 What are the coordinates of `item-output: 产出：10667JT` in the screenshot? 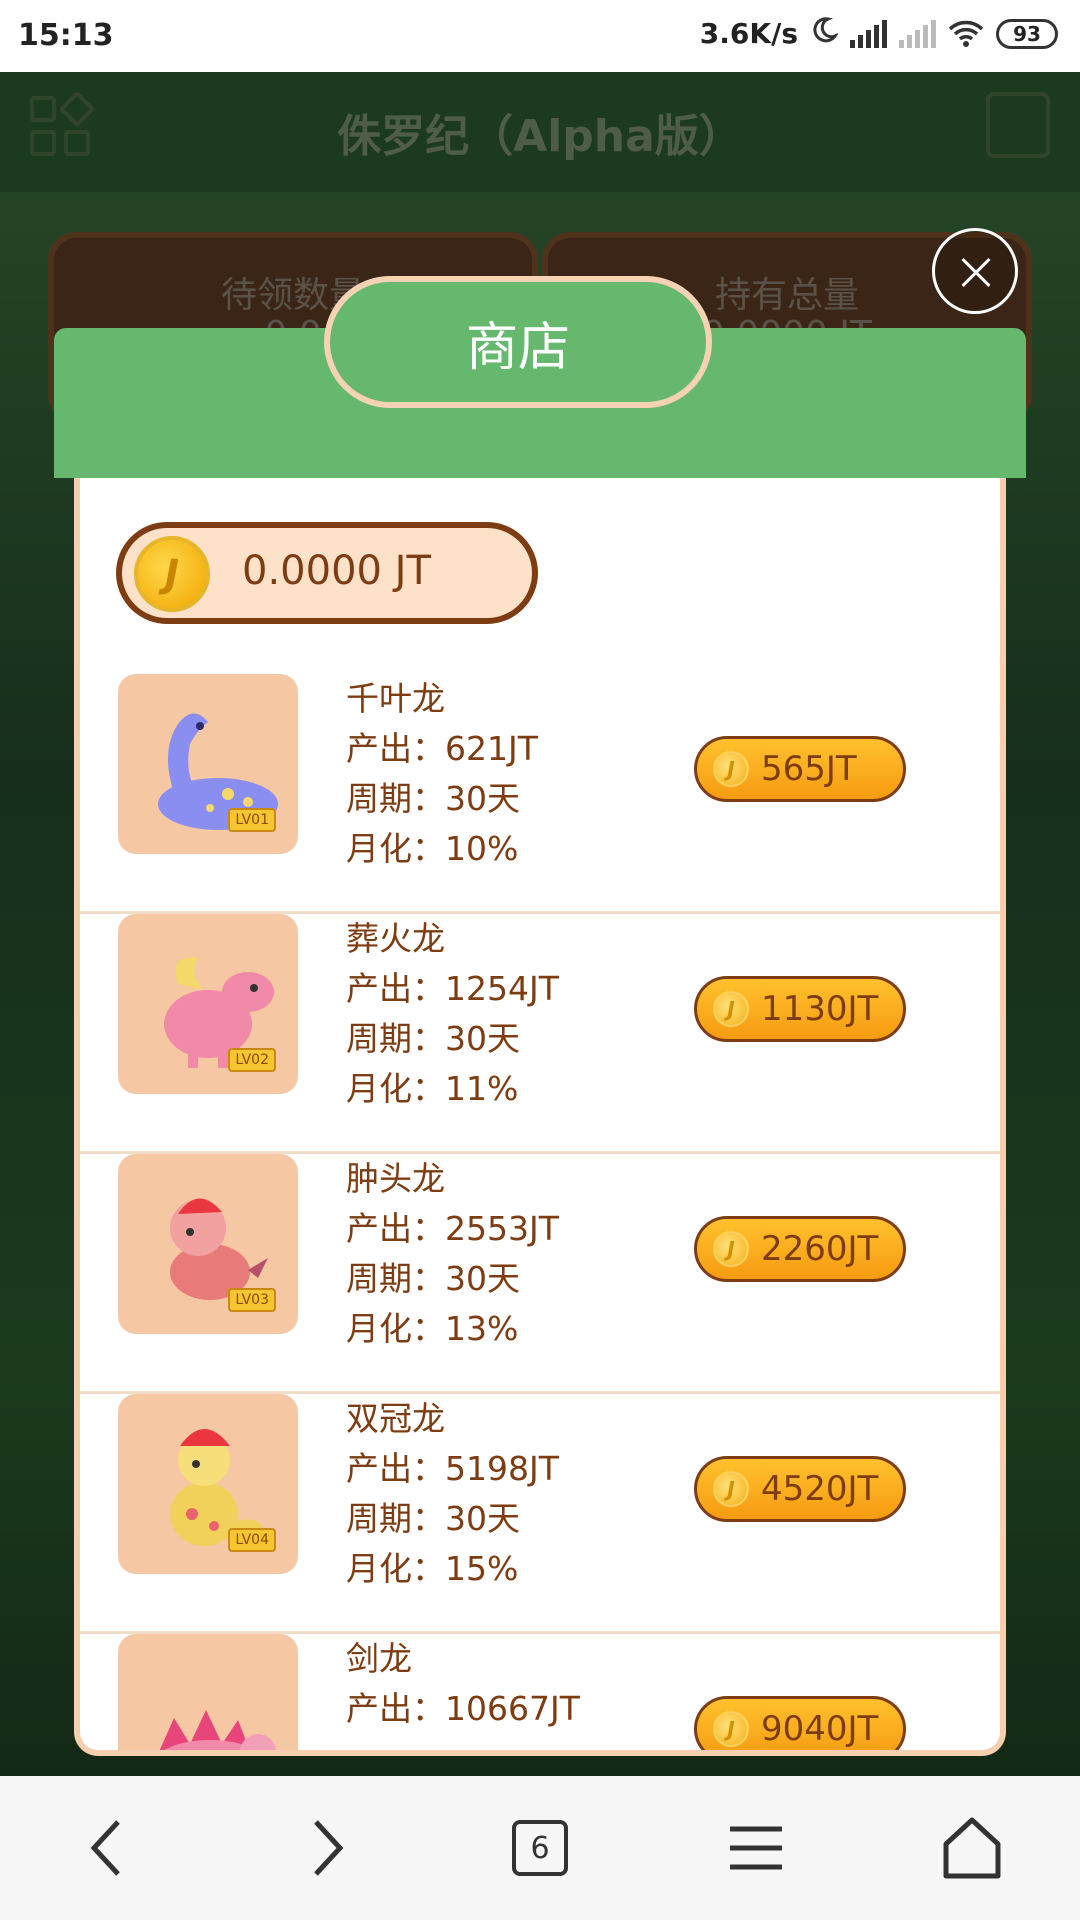 It's located at (463, 1708).